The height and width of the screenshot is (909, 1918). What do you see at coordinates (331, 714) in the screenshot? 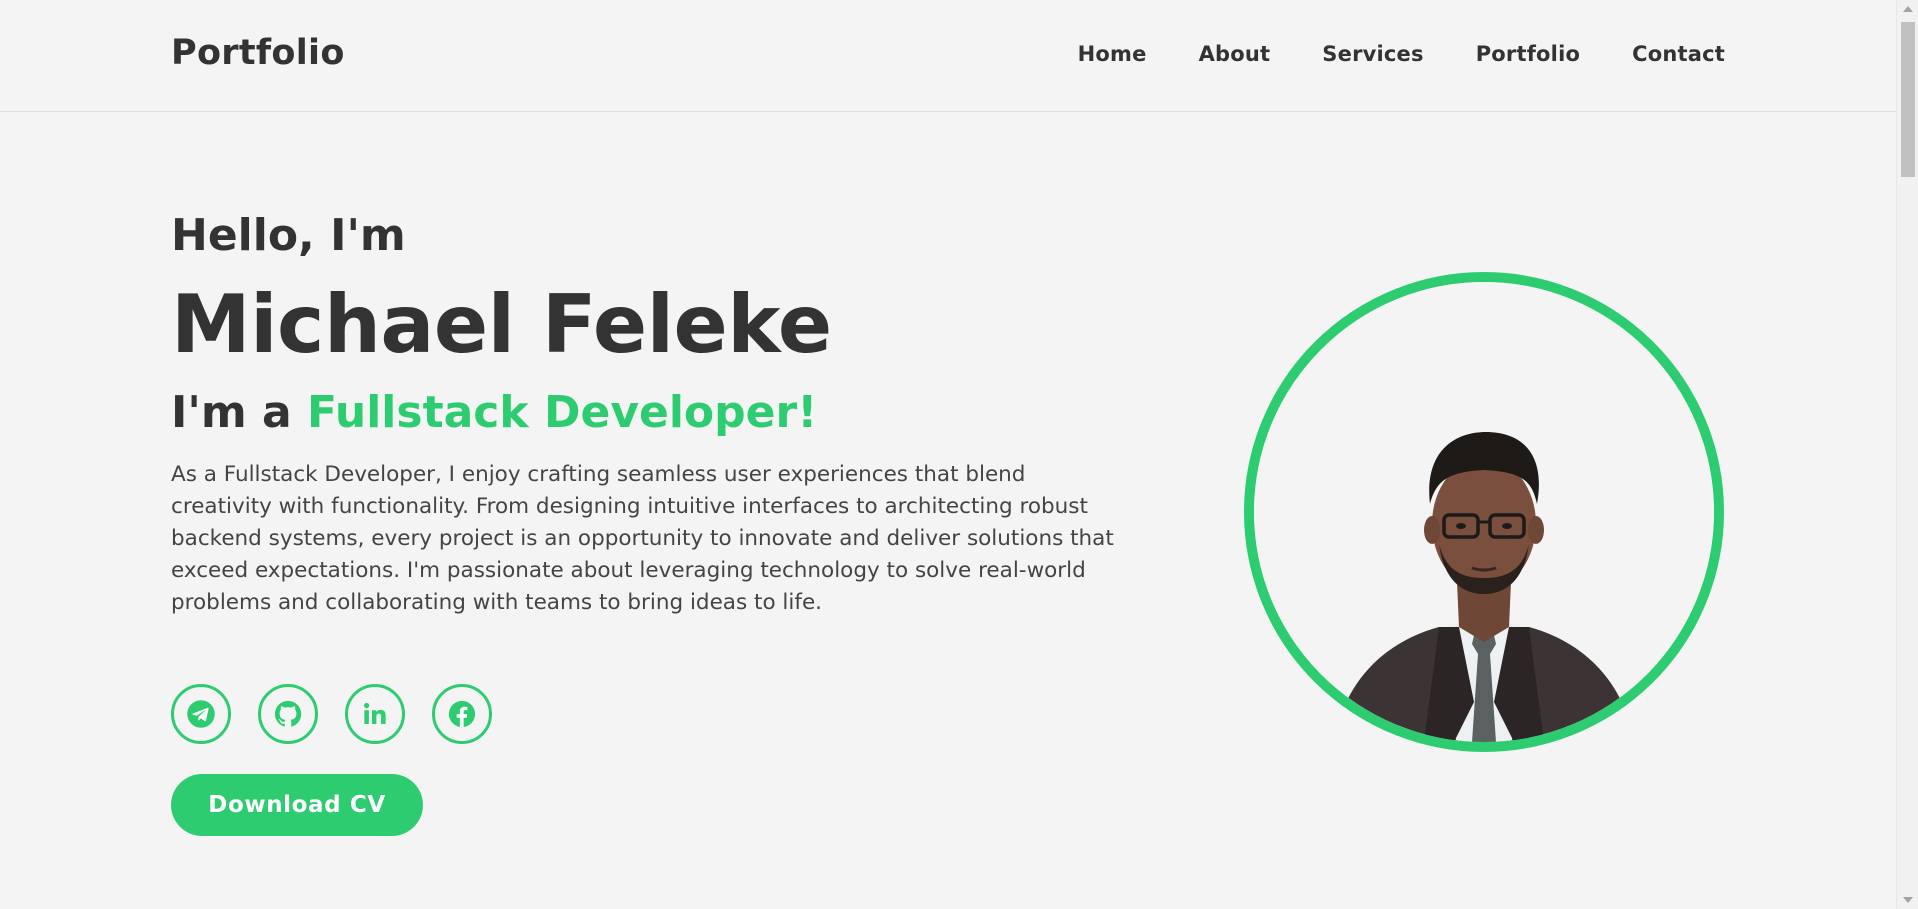
I see `social-links` at bounding box center [331, 714].